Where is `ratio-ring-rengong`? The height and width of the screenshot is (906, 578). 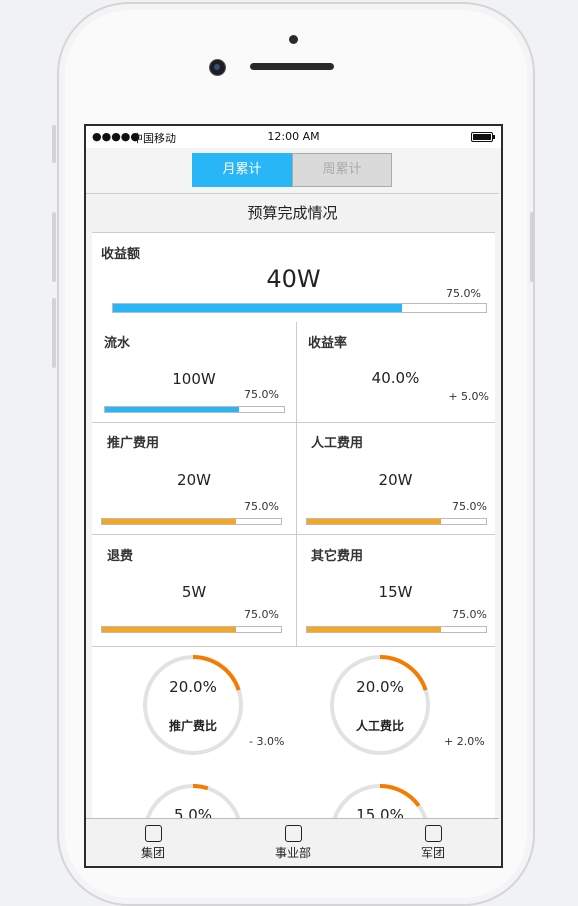
ratio-ring-rengong is located at coordinates (380, 705).